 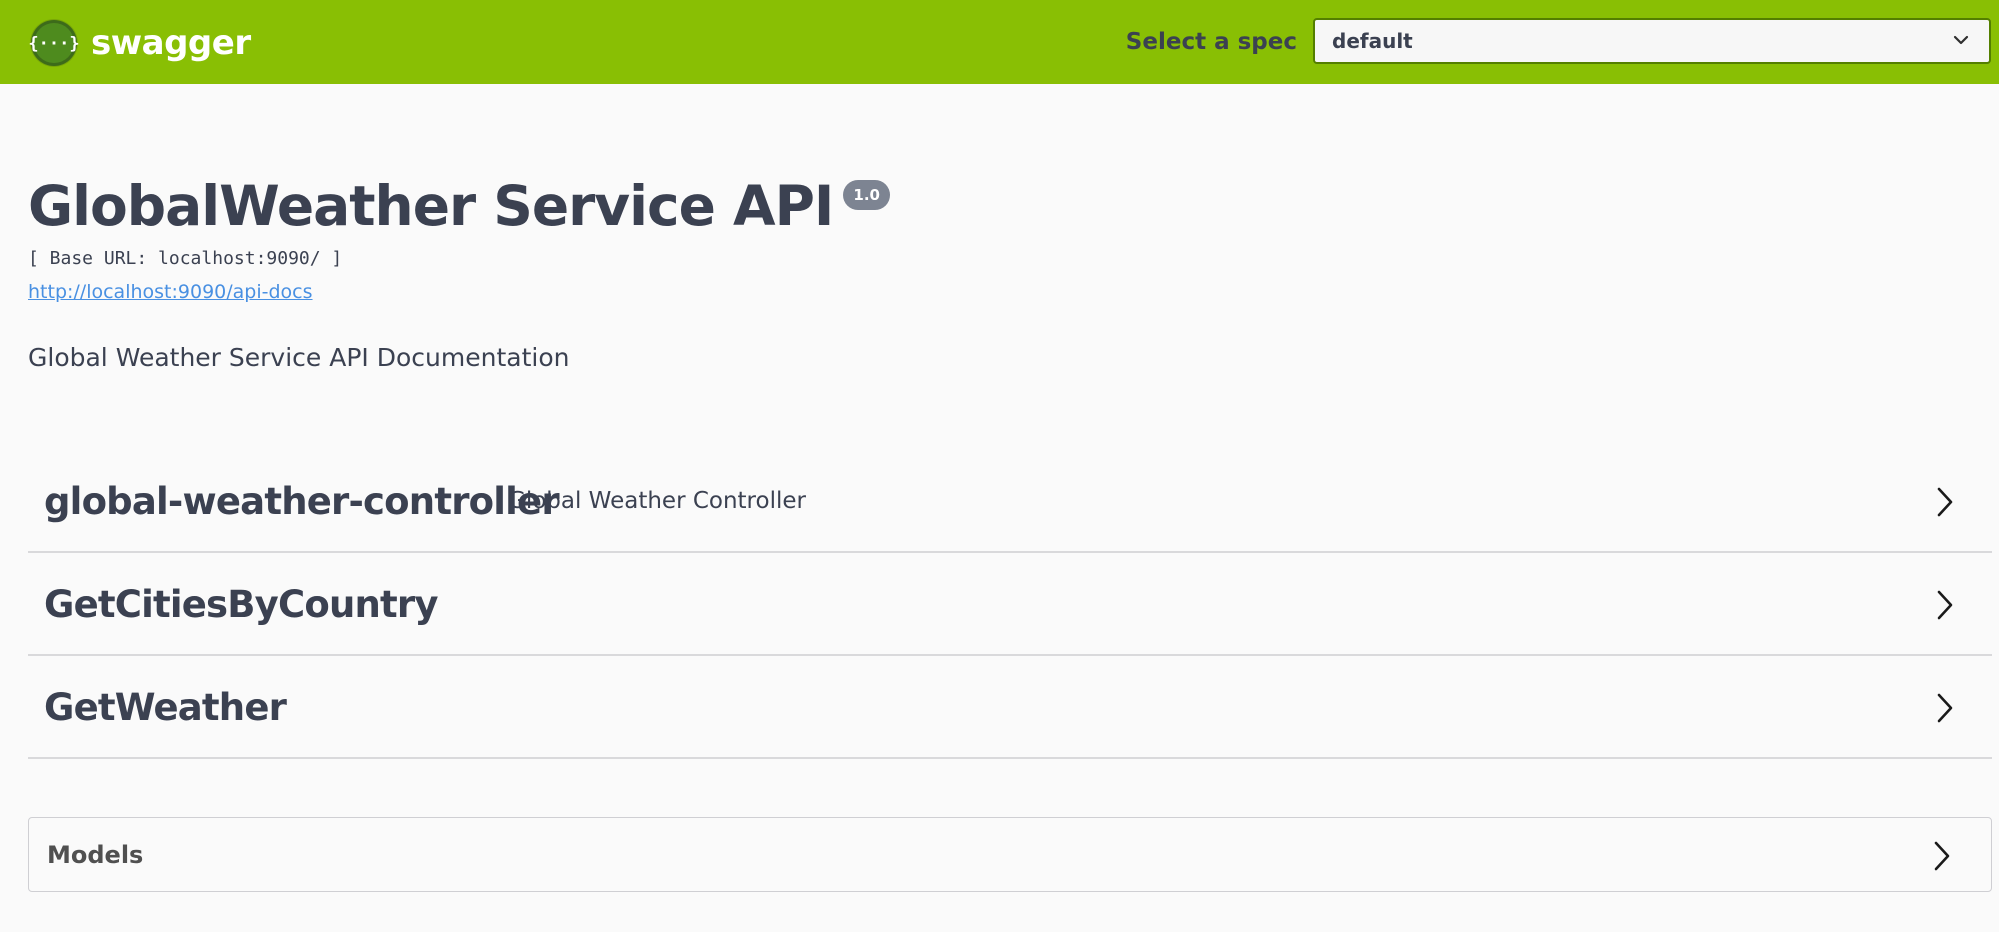 I want to click on tag-name: global-weather-controller, so click(x=302, y=501).